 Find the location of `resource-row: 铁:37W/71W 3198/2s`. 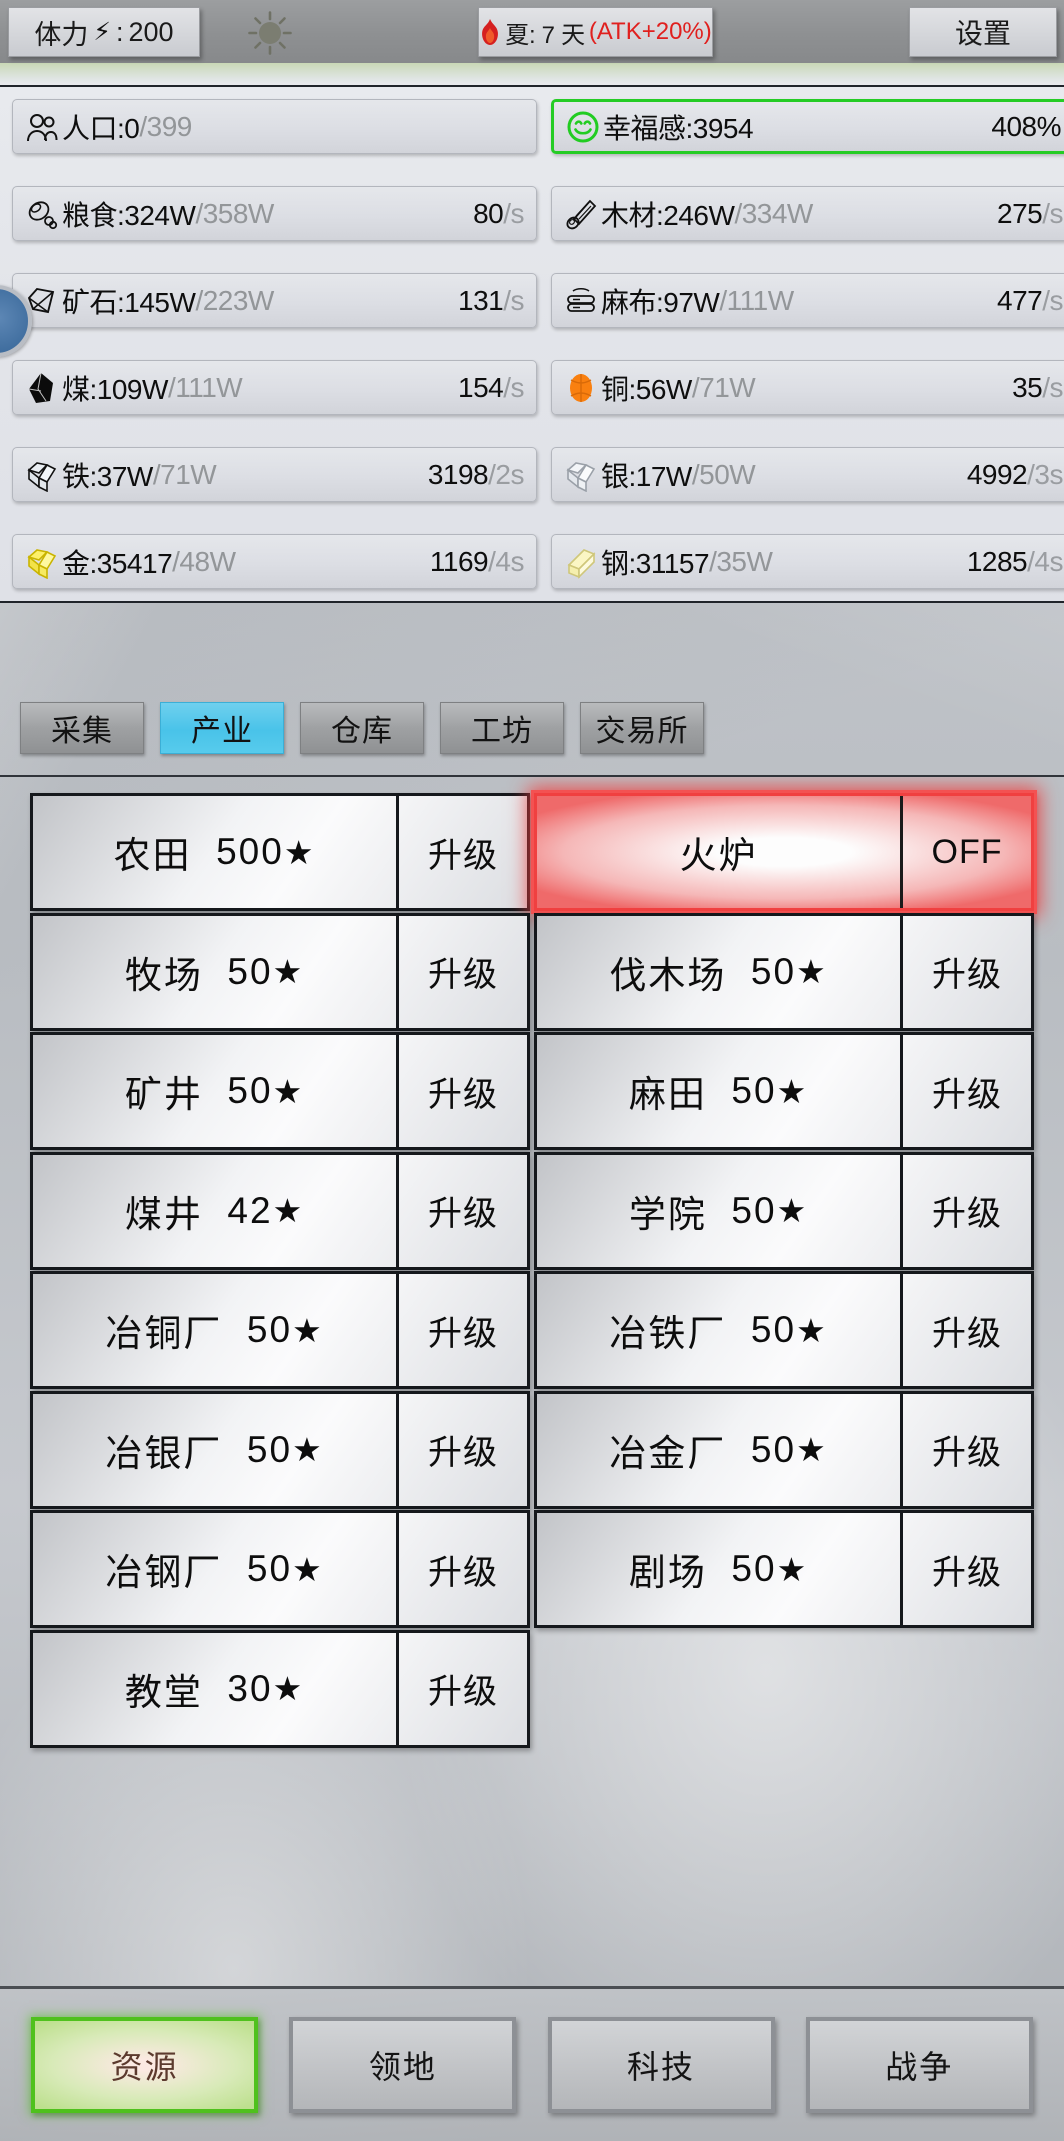

resource-row: 铁:37W/71W 3198/2s is located at coordinates (274, 474).